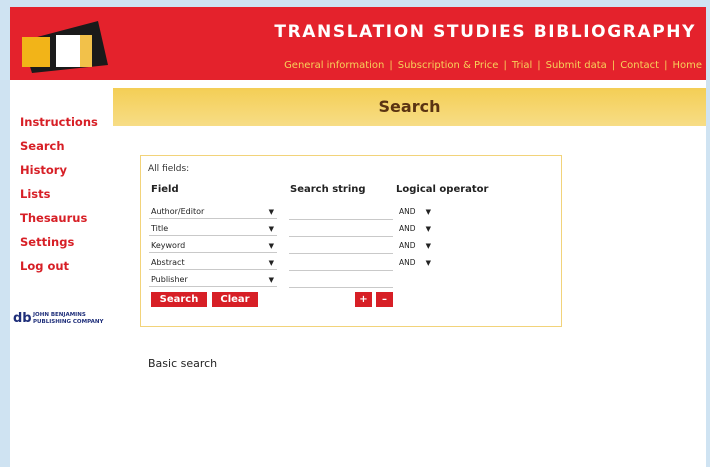 This screenshot has width=710, height=467. Describe the element at coordinates (168, 262) in the screenshot. I see `field-select-value: Abstract` at that location.